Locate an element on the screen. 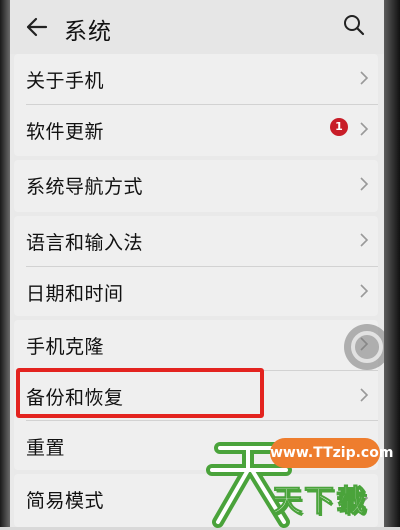  settings-item-system-navigation: 系统导航方式 is located at coordinates (196, 185).